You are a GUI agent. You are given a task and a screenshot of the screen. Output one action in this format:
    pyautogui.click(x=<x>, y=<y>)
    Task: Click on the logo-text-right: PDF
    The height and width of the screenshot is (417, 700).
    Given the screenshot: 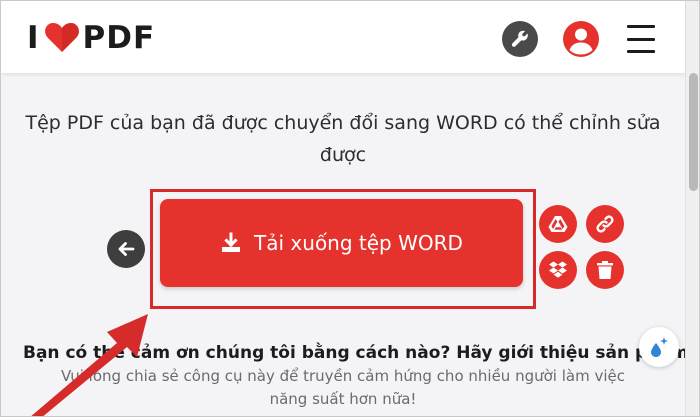 What is the action you would take?
    pyautogui.click(x=119, y=38)
    